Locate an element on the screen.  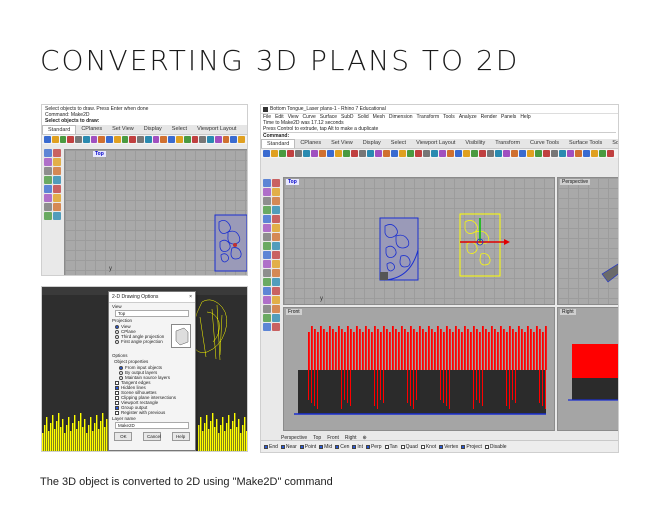
menu-item-render: Render is located at coordinates (489, 117).